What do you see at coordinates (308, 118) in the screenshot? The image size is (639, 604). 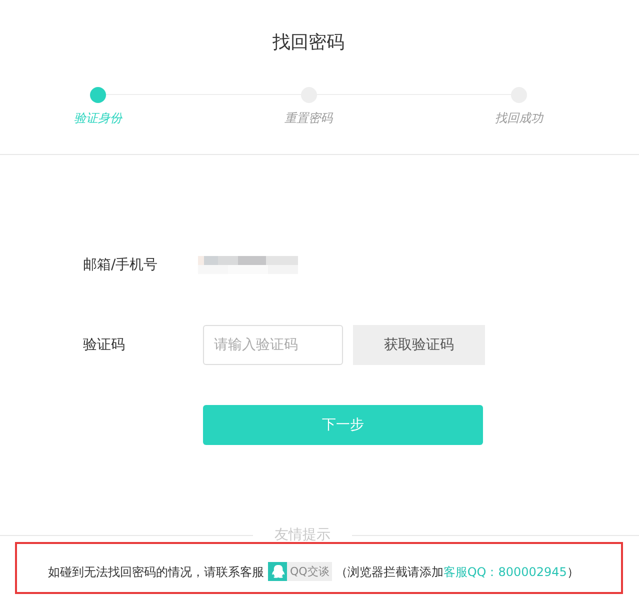 I see `step-label: 重置密码` at bounding box center [308, 118].